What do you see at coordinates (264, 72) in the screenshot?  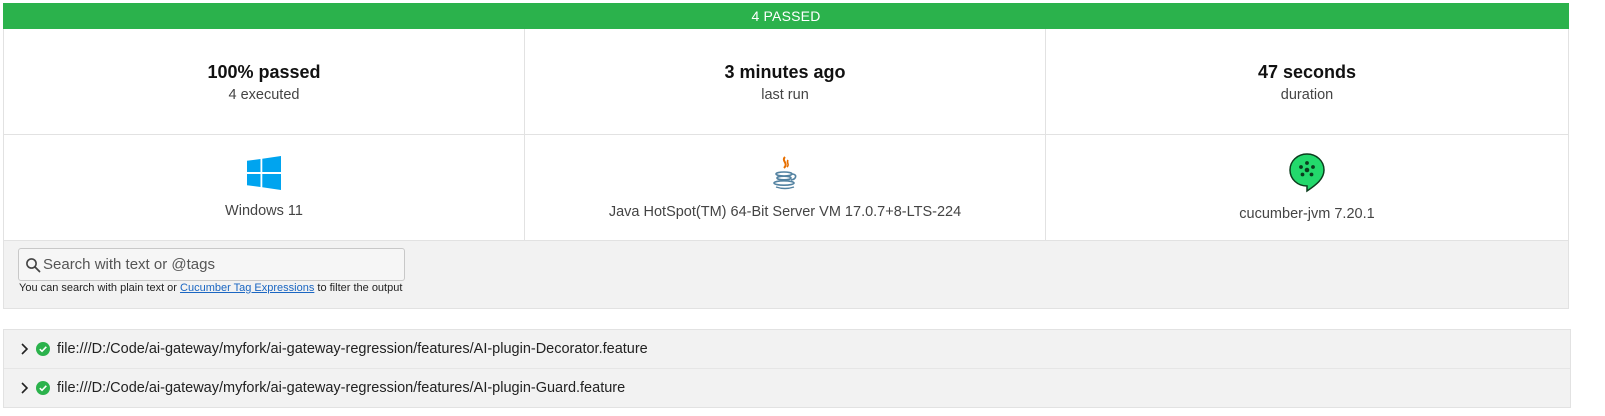 I see `stat-passed-value: 100% passed` at bounding box center [264, 72].